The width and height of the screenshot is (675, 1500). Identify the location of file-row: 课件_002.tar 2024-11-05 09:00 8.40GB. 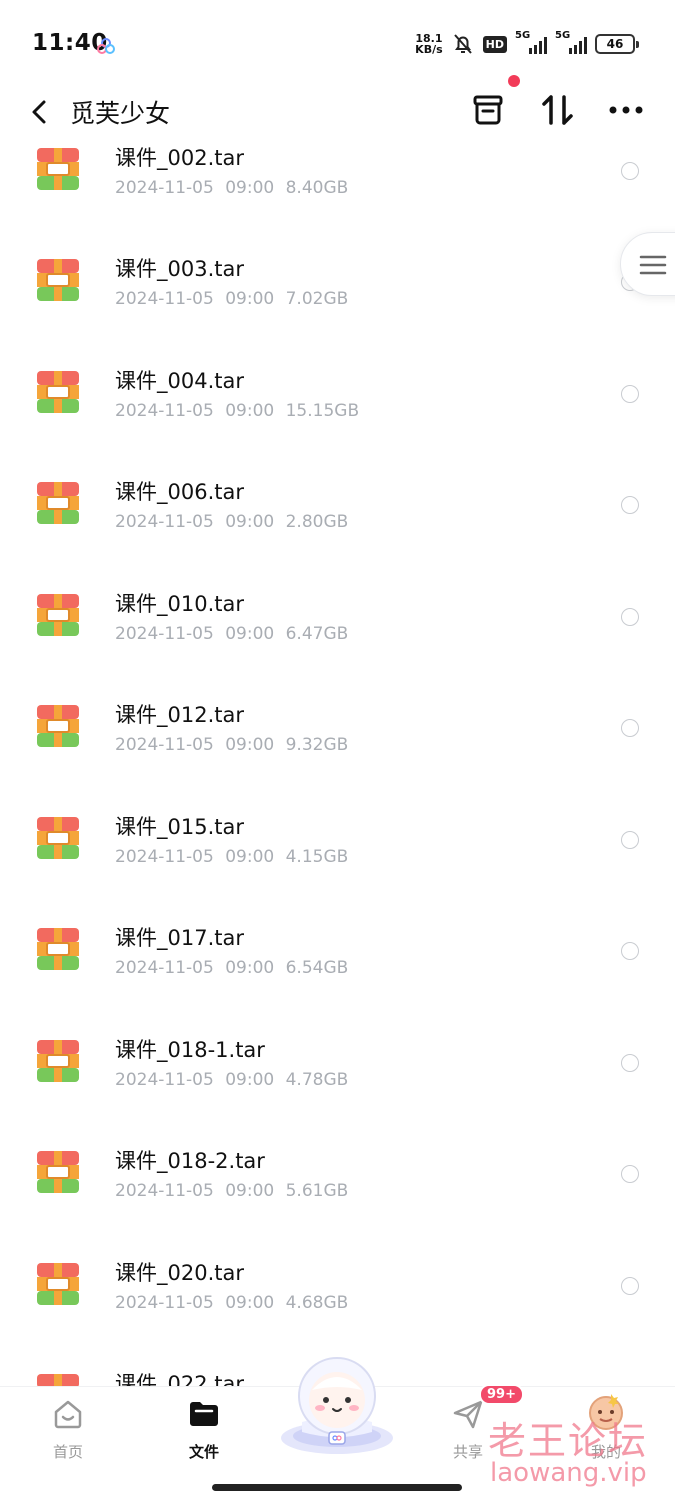
(337, 192).